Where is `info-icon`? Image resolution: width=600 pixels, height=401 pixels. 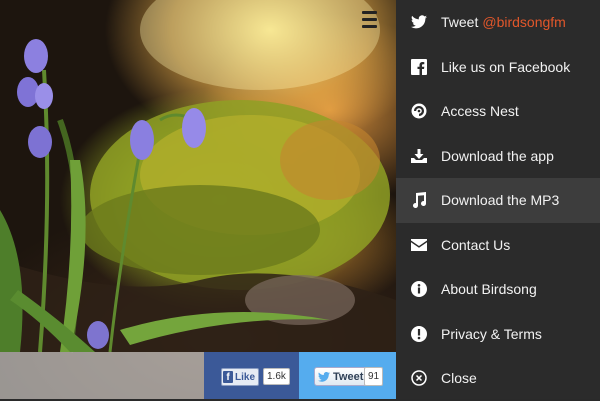
info-icon is located at coordinates (418, 289).